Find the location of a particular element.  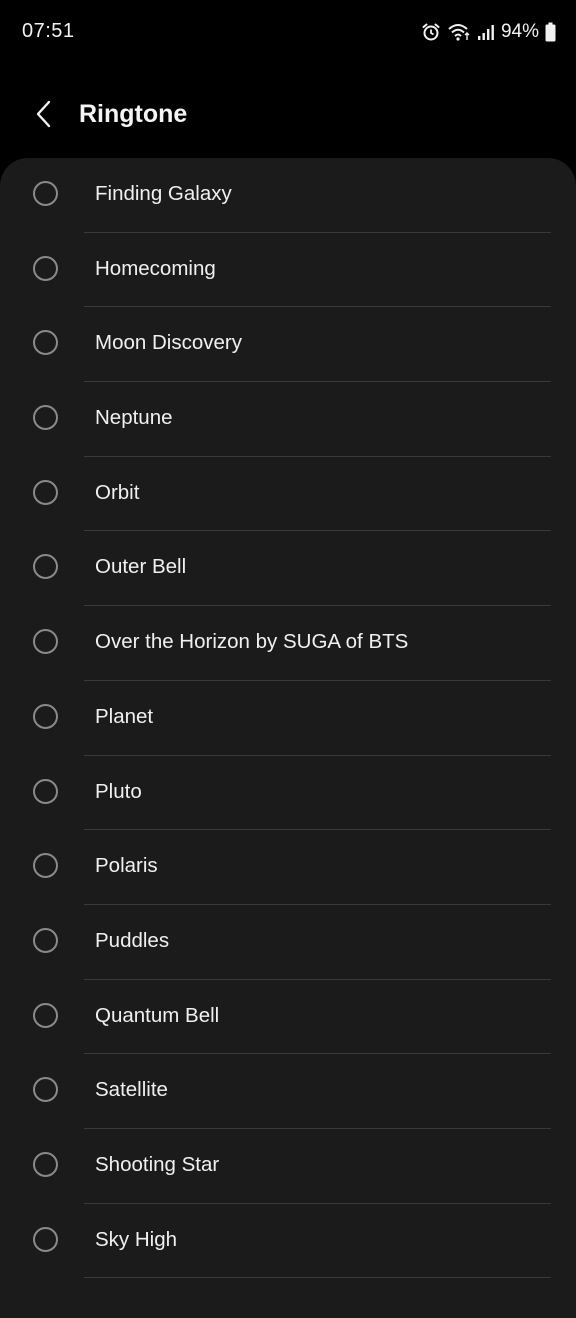

ringtone-label: Moon Discovery is located at coordinates (168, 343).